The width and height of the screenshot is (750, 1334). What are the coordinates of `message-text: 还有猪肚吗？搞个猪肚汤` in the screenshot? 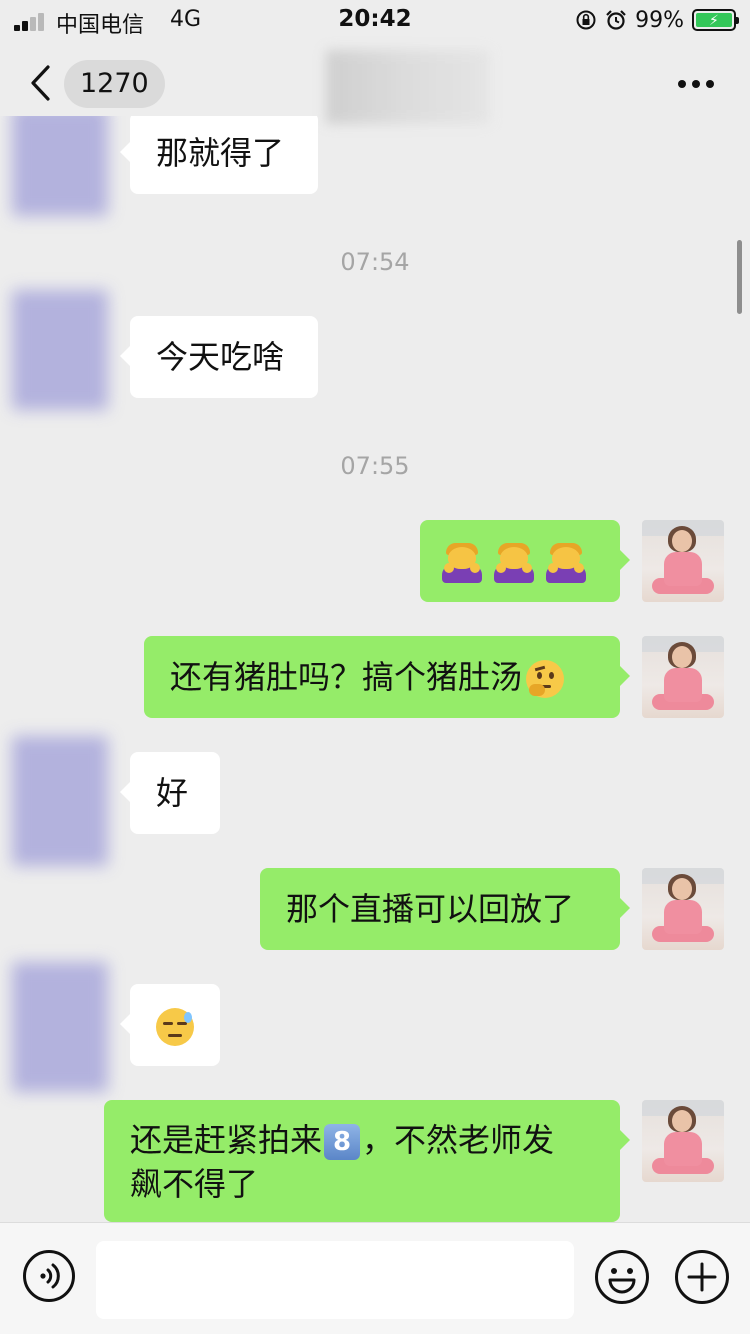 It's located at (346, 677).